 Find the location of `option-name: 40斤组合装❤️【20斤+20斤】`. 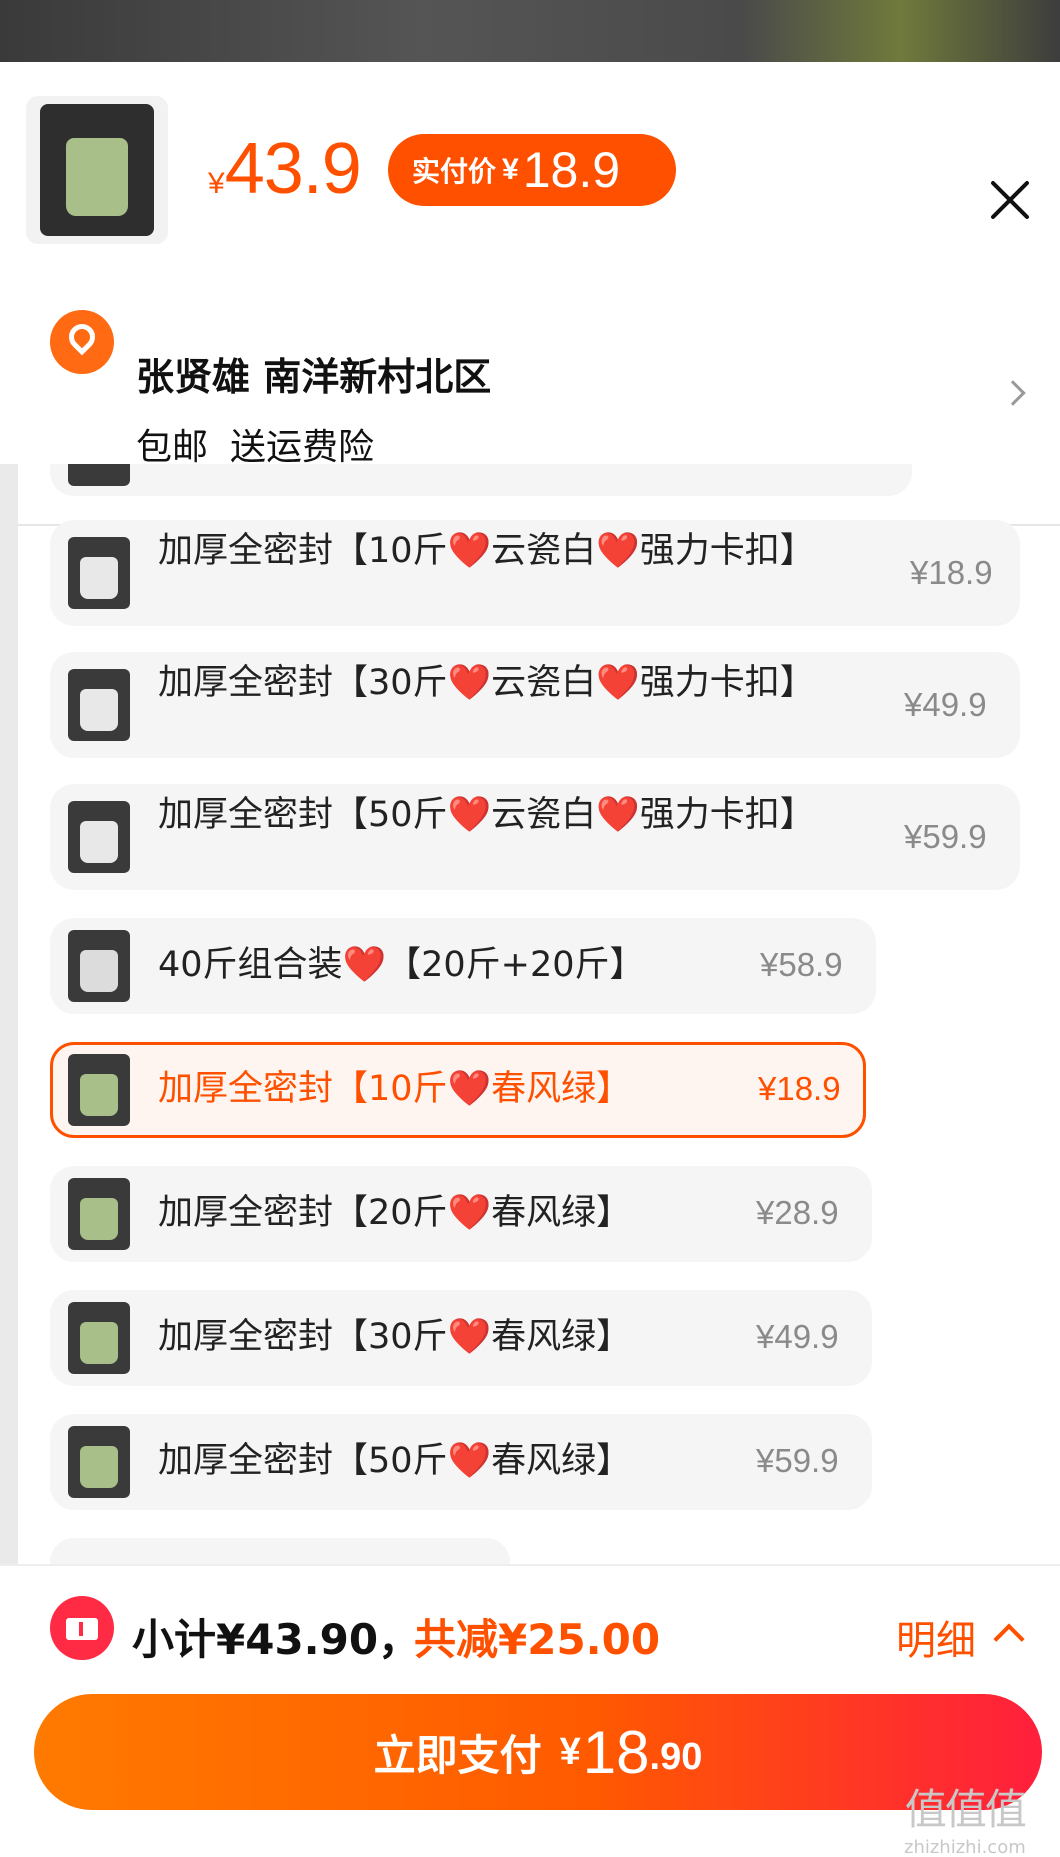

option-name: 40斤组合装❤️【20斤+20斤】 is located at coordinates (401, 965).